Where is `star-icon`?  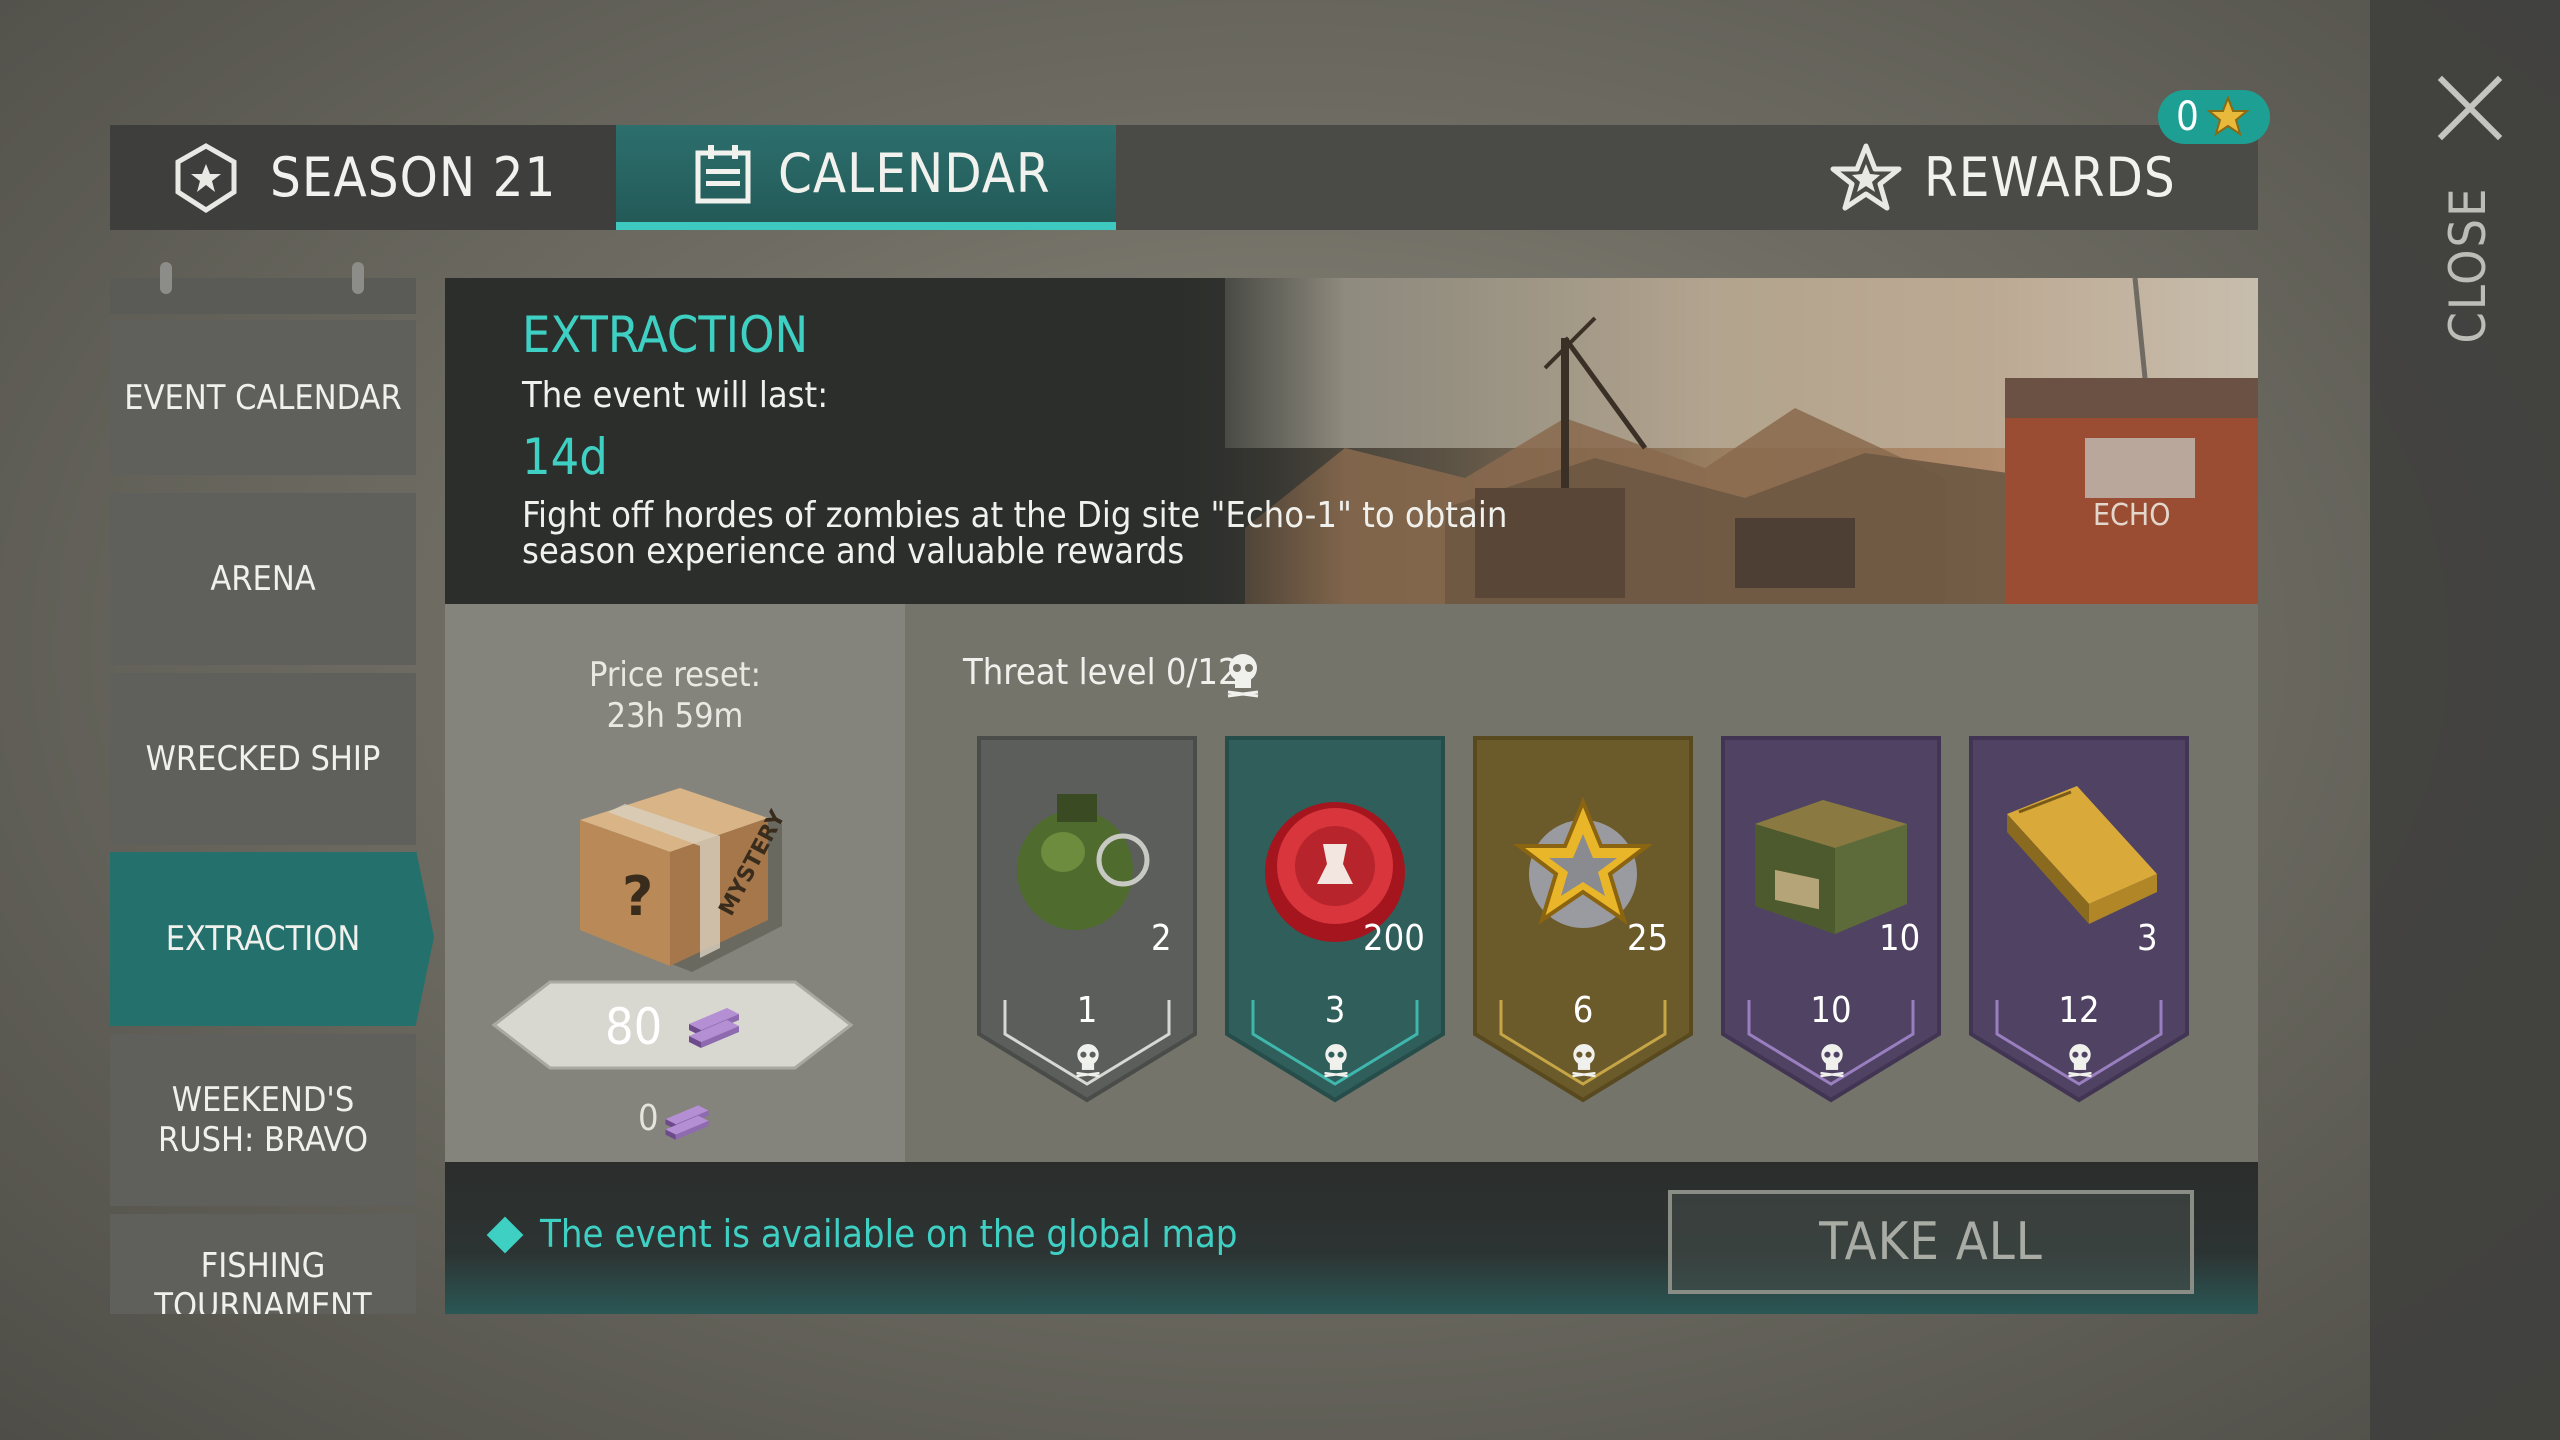
star-icon is located at coordinates (1866, 178).